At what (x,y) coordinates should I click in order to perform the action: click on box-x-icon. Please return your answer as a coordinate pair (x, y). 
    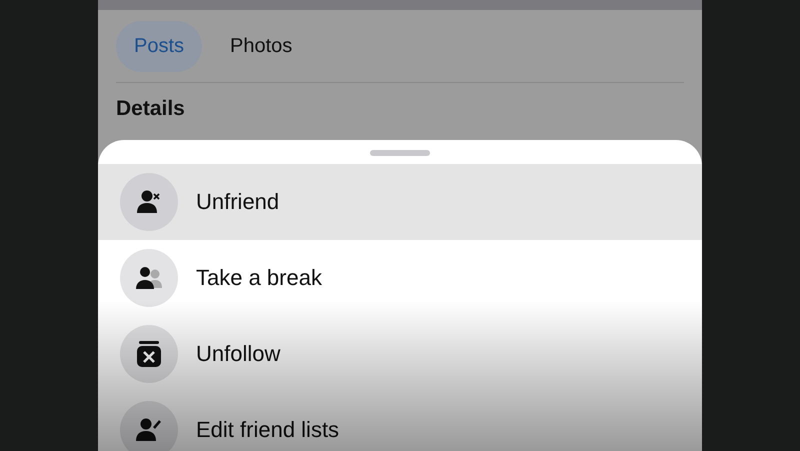
    Looking at the image, I should click on (149, 354).